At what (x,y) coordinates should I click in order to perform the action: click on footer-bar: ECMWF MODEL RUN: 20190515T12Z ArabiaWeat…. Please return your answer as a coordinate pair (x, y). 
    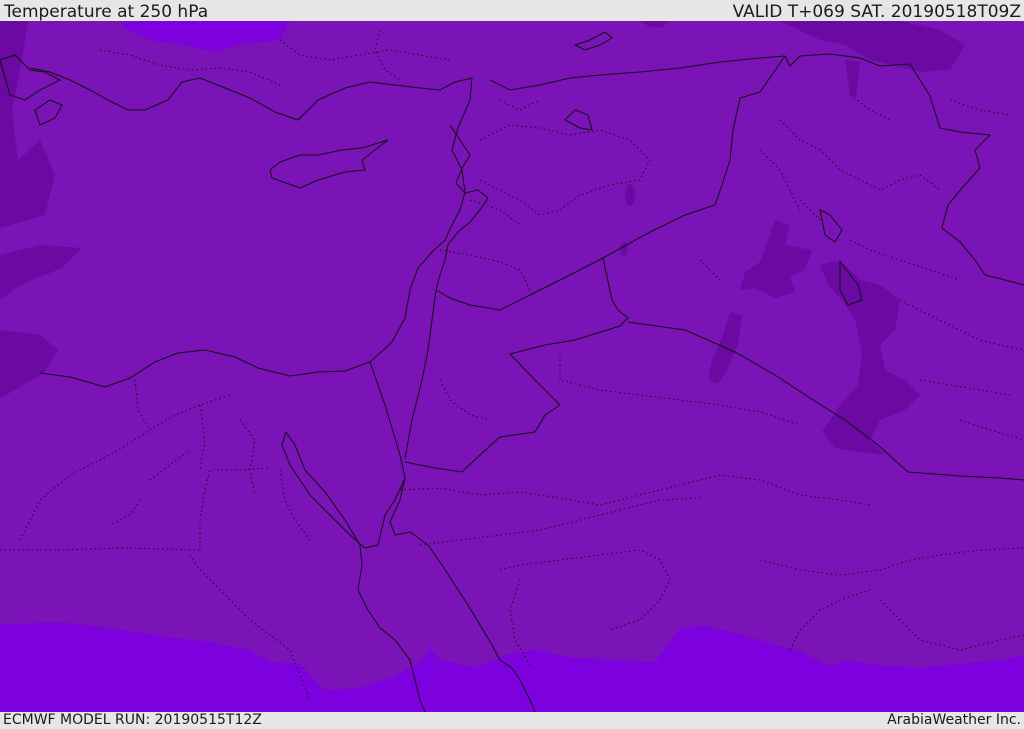
    Looking at the image, I should click on (512, 720).